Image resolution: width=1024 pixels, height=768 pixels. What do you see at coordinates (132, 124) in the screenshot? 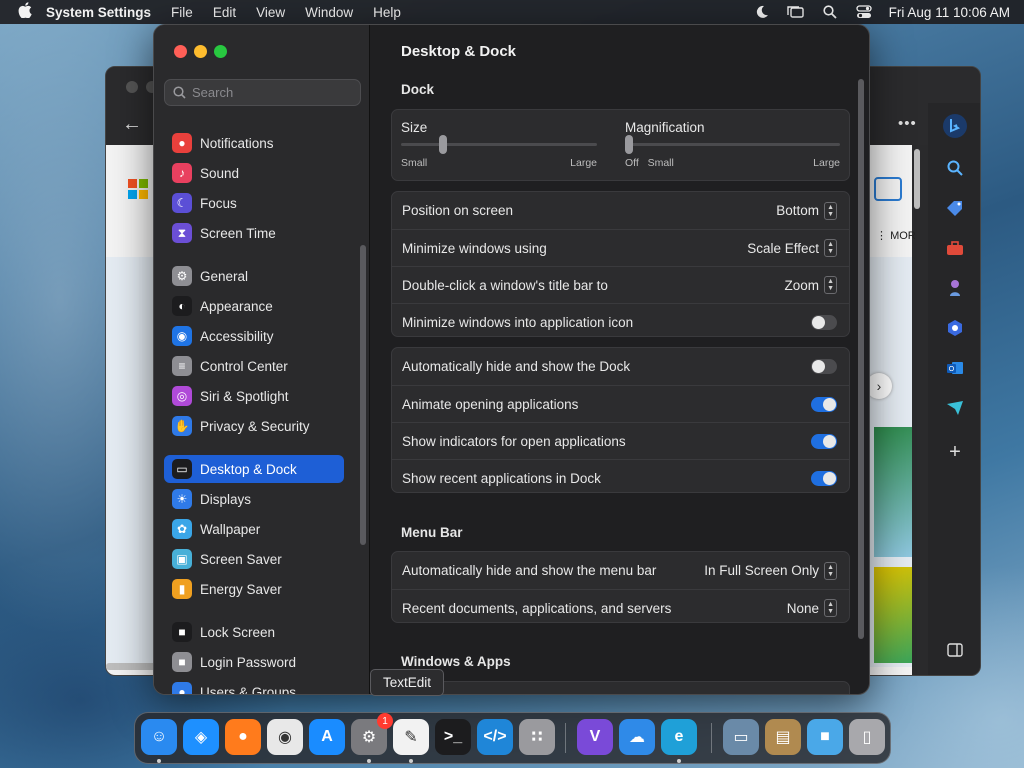
I see `back-arrow-icon: ←` at bounding box center [132, 124].